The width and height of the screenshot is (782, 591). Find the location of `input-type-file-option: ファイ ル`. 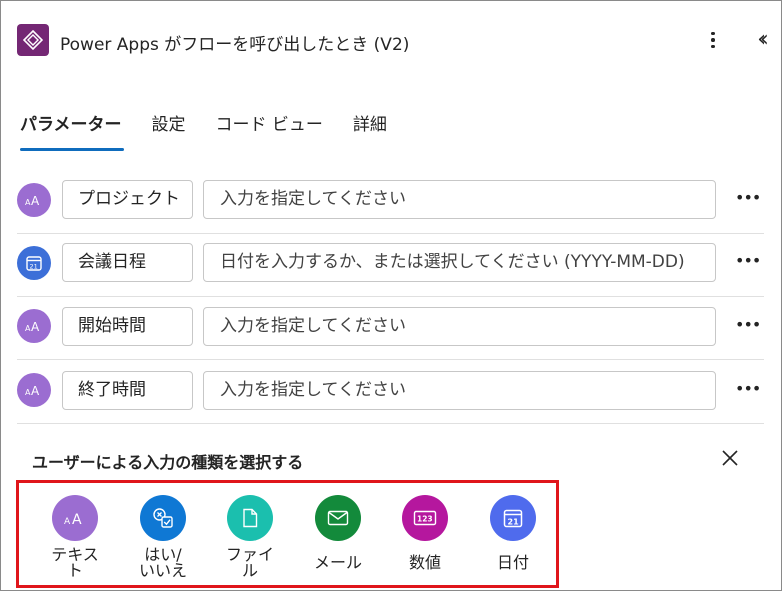

input-type-file-option: ファイ ル is located at coordinates (250, 537).